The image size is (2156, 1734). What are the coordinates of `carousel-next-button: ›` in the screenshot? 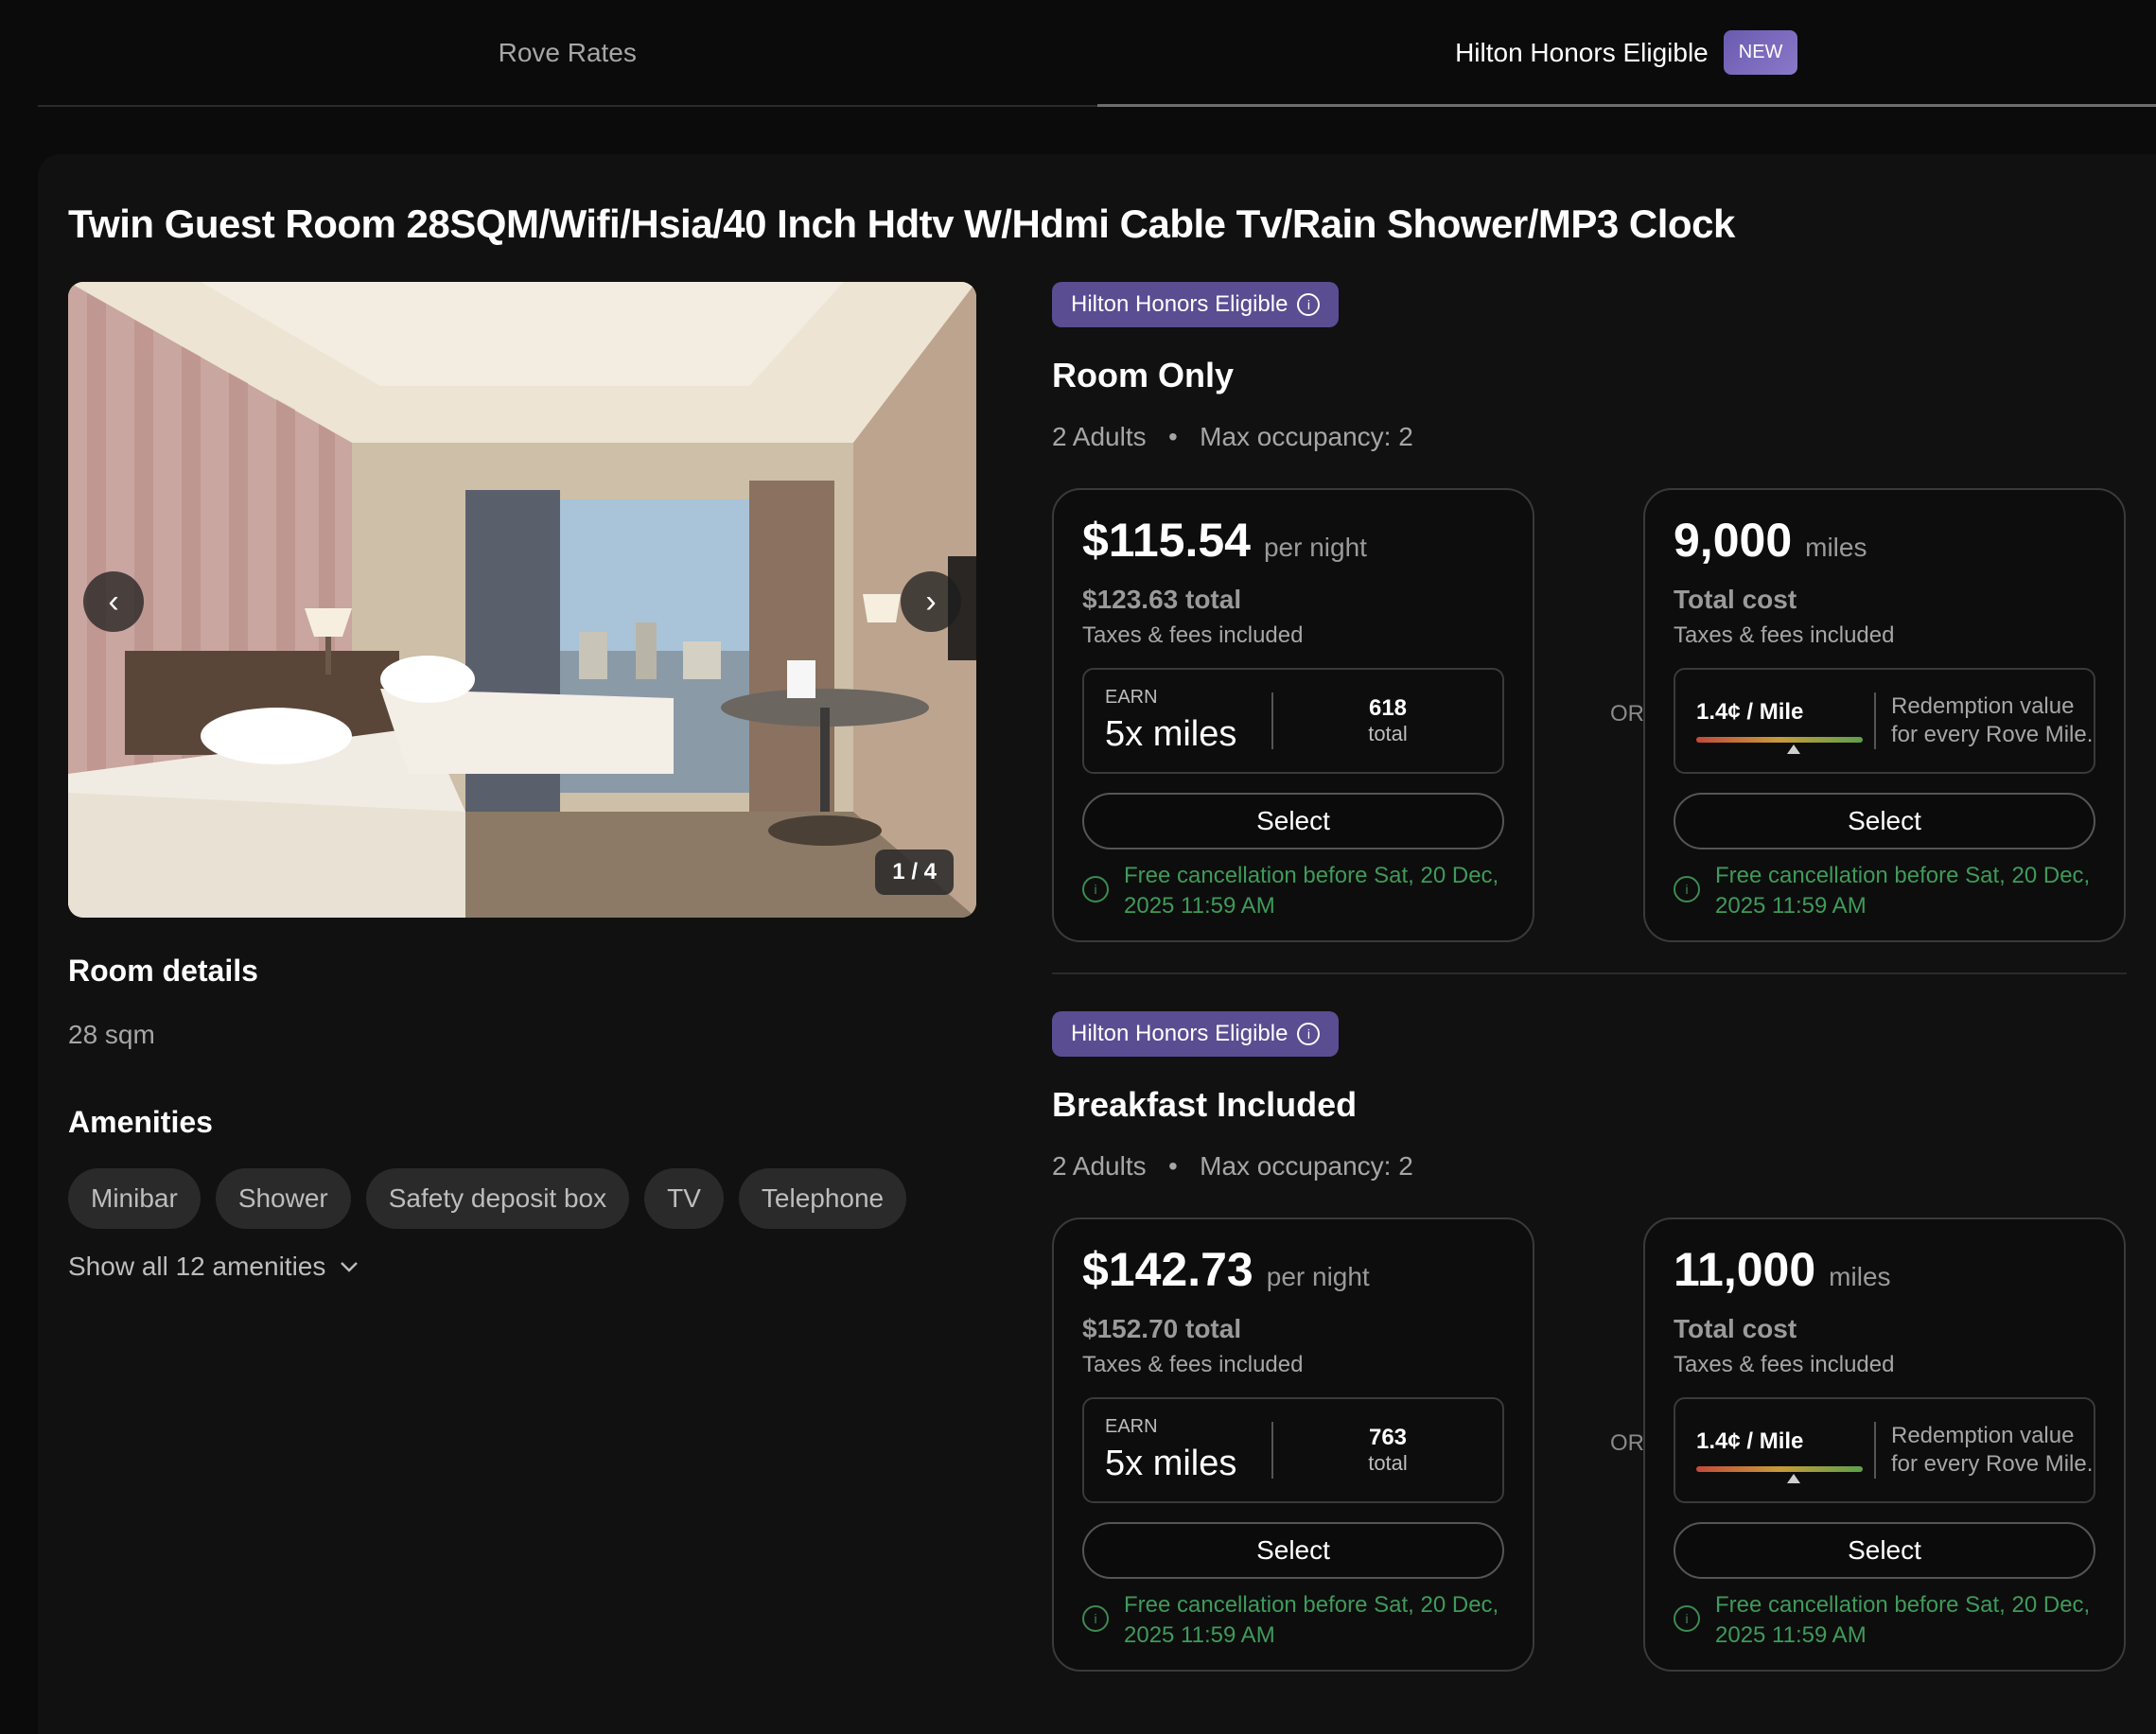 It's located at (931, 602).